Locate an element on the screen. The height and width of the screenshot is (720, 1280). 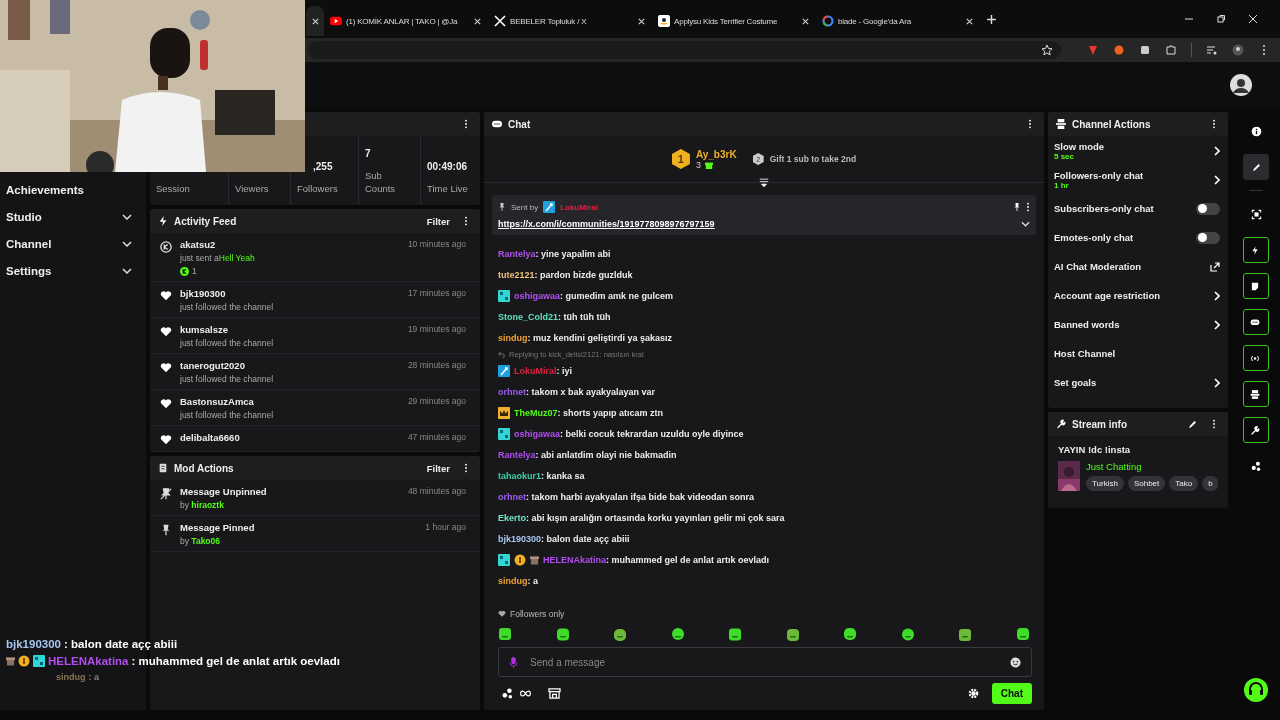
action-value: 1 hr is located at coordinates (1061, 185).